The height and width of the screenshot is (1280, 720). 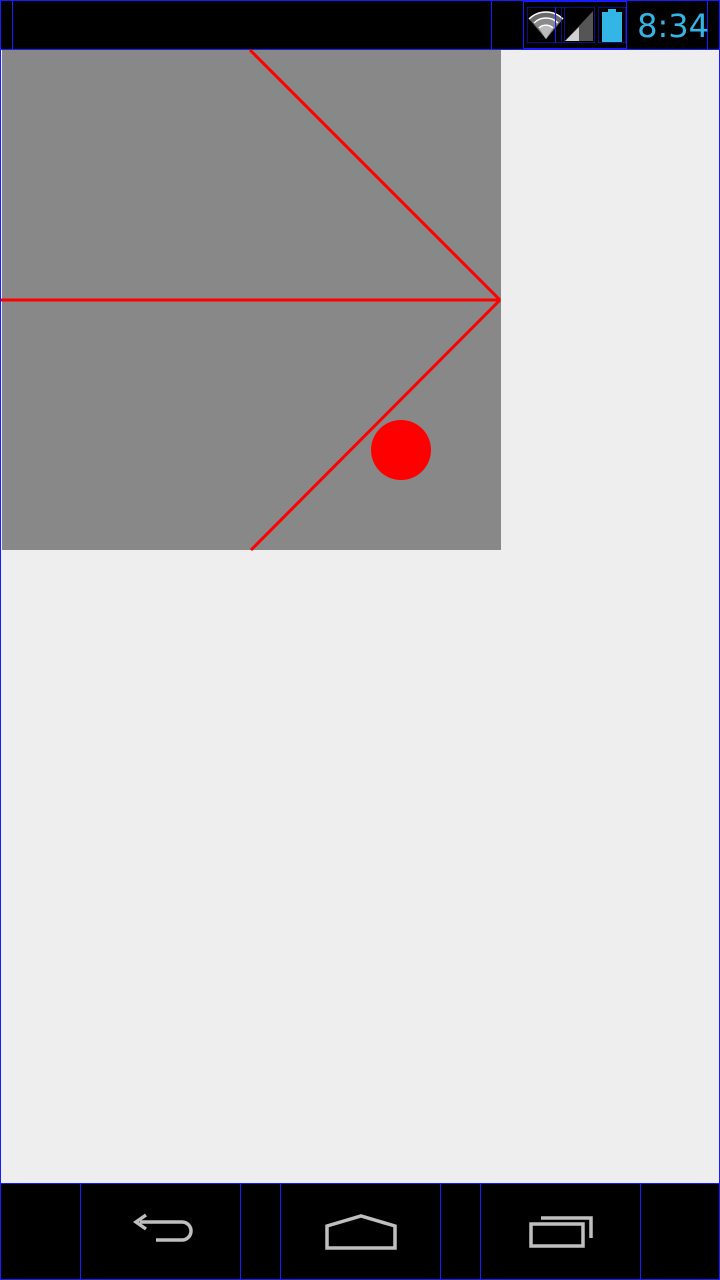 I want to click on wifi-icon, so click(x=546, y=25).